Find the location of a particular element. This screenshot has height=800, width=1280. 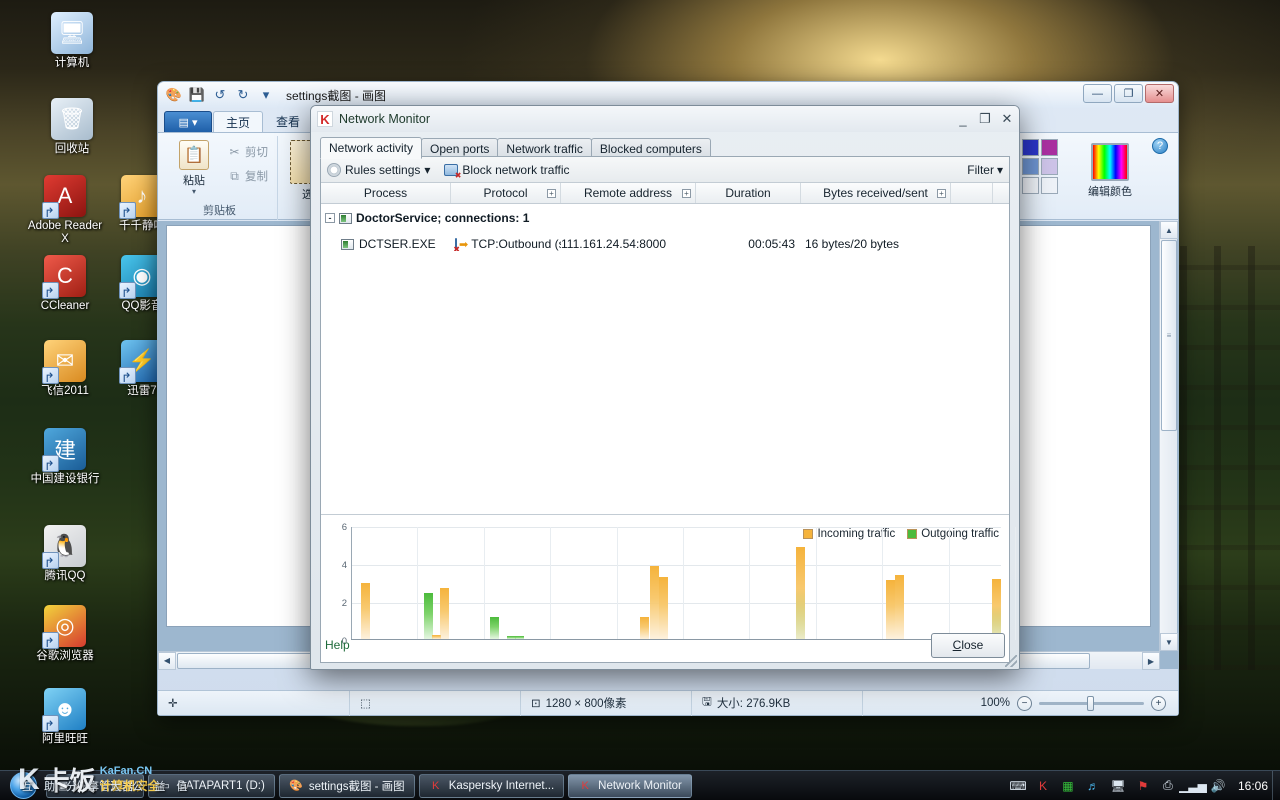

edit-colors-button: 编辑颜色 is located at coordinates (1110, 171).